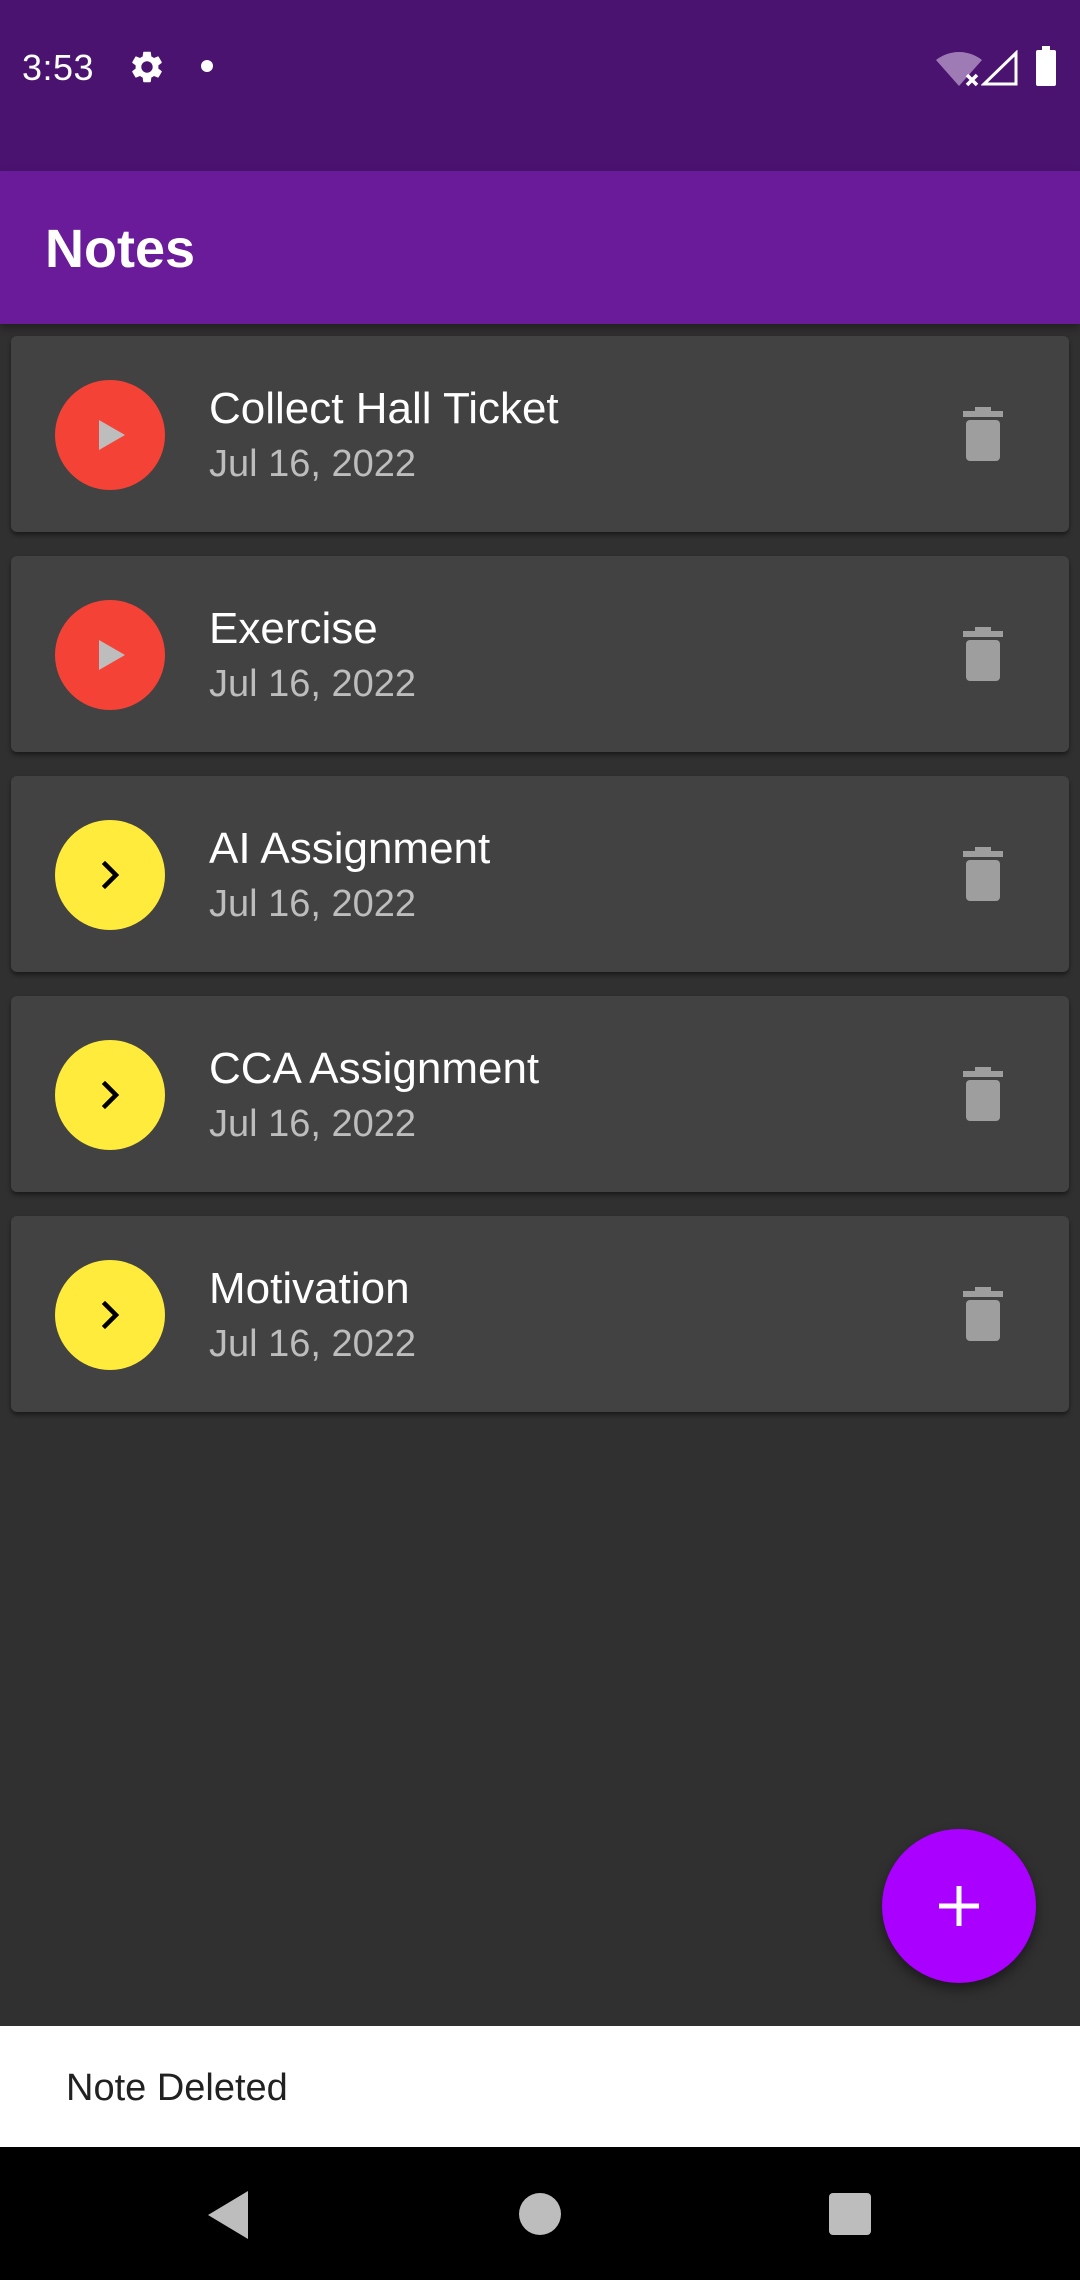 The image size is (1080, 2280). Describe the element at coordinates (384, 408) in the screenshot. I see `note-title: Collect Hall Ticket` at that location.